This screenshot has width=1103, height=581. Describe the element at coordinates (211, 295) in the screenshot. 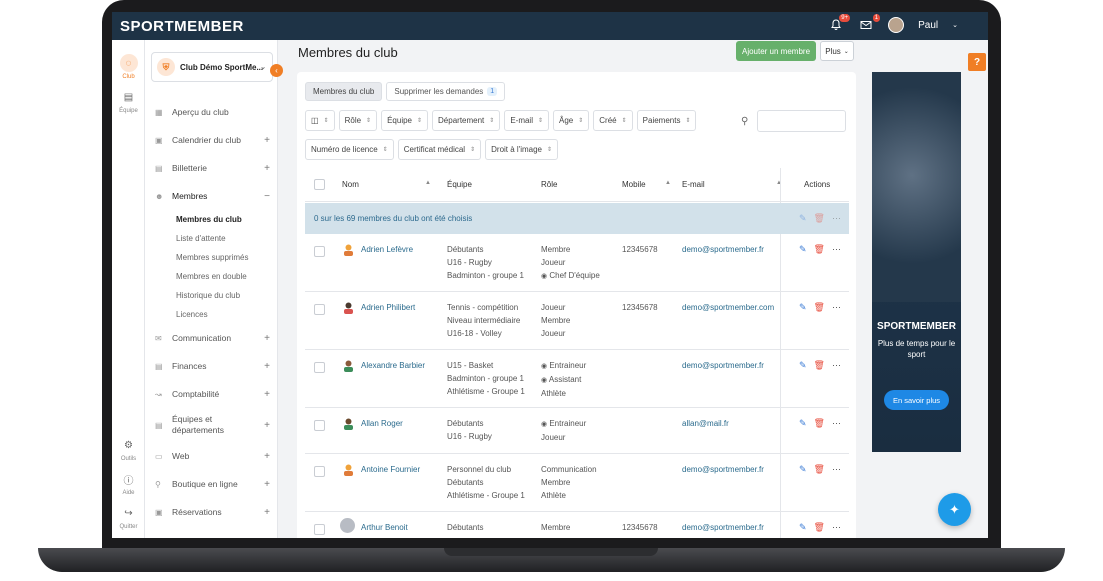

I see `sidebar-subitem-history: Historique du club` at that location.